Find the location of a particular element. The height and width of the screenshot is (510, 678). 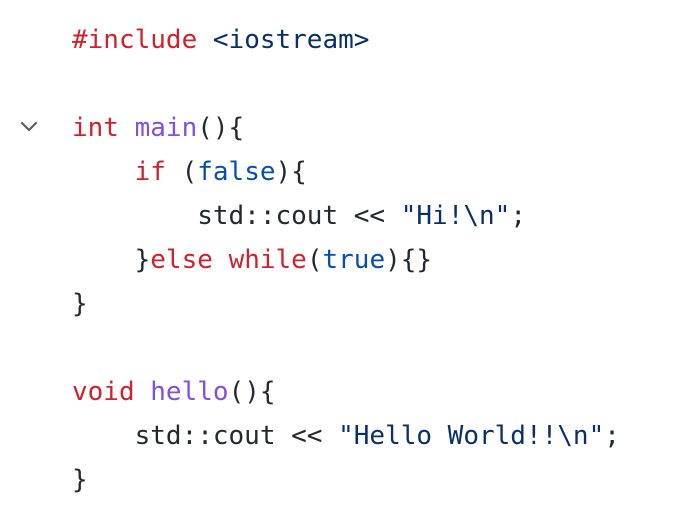

code-token: while is located at coordinates (267, 260).